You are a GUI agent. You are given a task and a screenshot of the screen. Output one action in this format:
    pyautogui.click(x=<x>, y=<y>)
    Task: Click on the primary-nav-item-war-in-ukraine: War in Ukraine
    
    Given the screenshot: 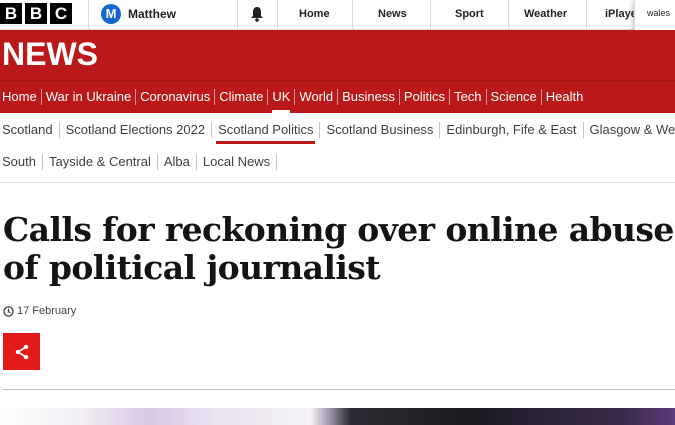 What is the action you would take?
    pyautogui.click(x=89, y=97)
    